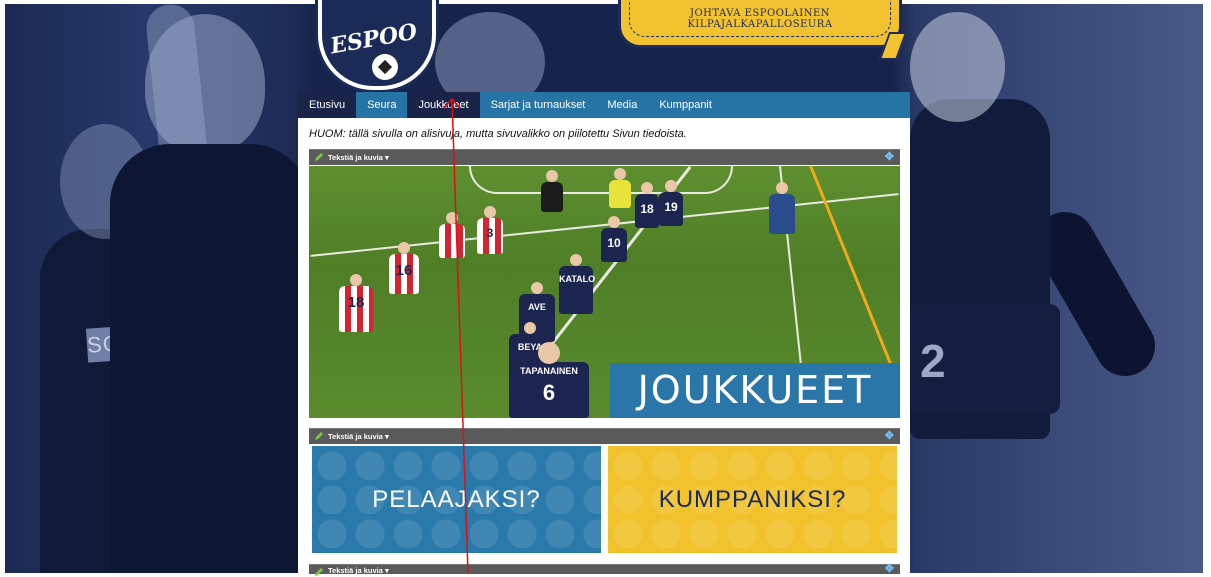 This screenshot has width=1211, height=577. I want to click on player: 10, so click(614, 239).